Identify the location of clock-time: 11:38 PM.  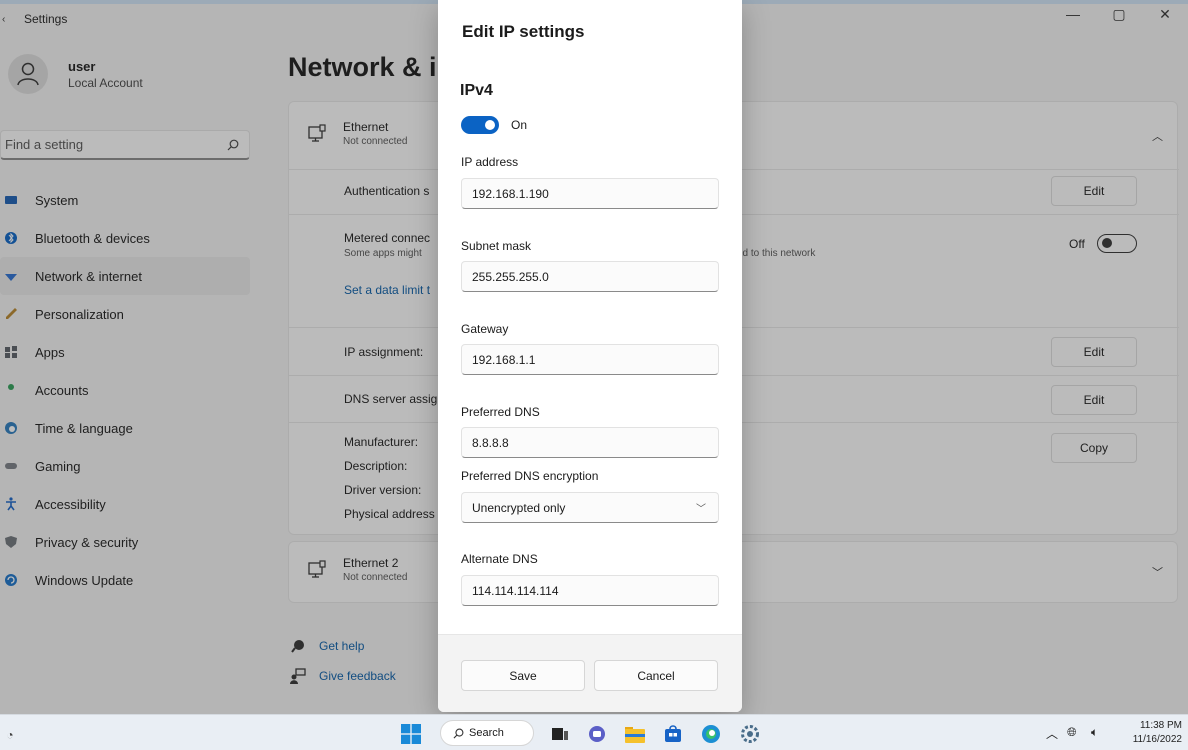
(1160, 725).